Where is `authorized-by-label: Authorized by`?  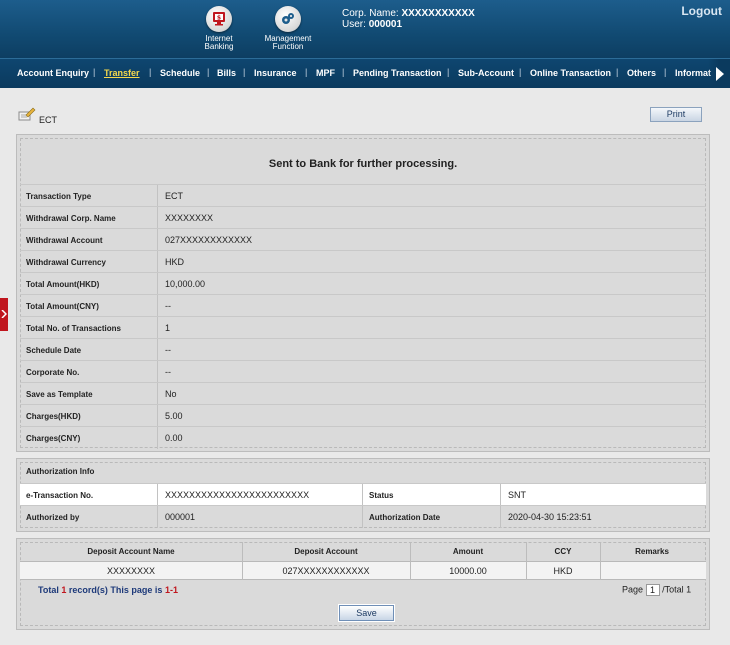 authorized-by-label: Authorized by is located at coordinates (53, 517).